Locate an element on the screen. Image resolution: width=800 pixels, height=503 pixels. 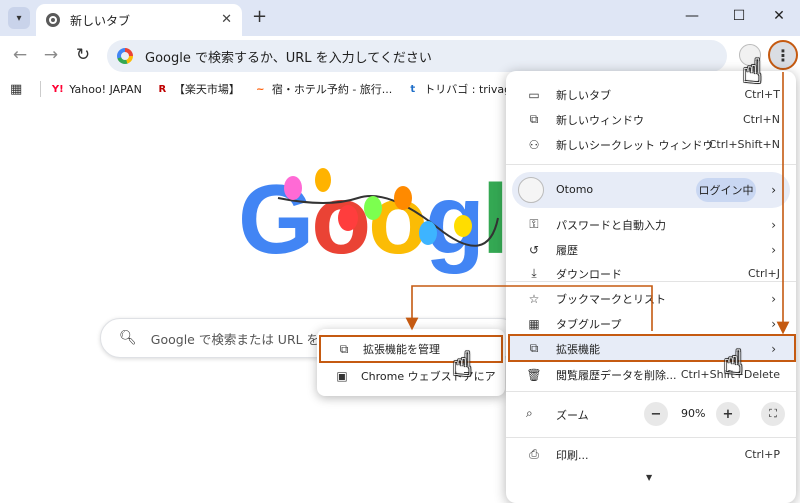
chrome-web-store-item: ▣ Chrome ウェブストアにア is located at coordinates (411, 376).